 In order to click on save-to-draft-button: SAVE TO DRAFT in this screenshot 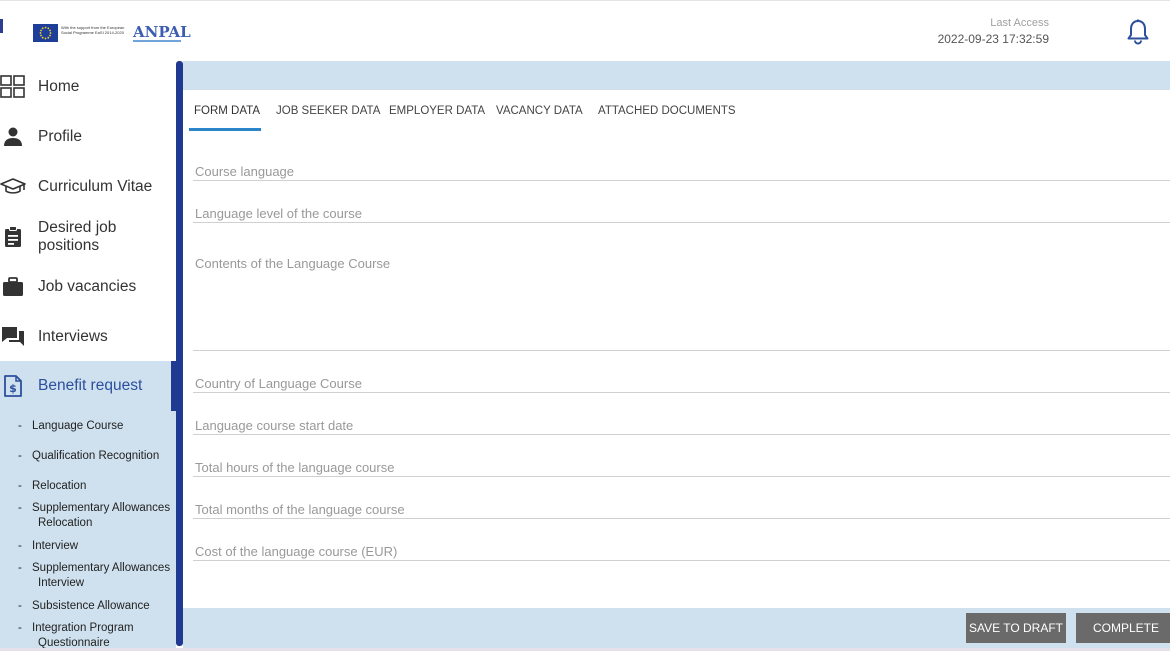, I will do `click(1016, 628)`.